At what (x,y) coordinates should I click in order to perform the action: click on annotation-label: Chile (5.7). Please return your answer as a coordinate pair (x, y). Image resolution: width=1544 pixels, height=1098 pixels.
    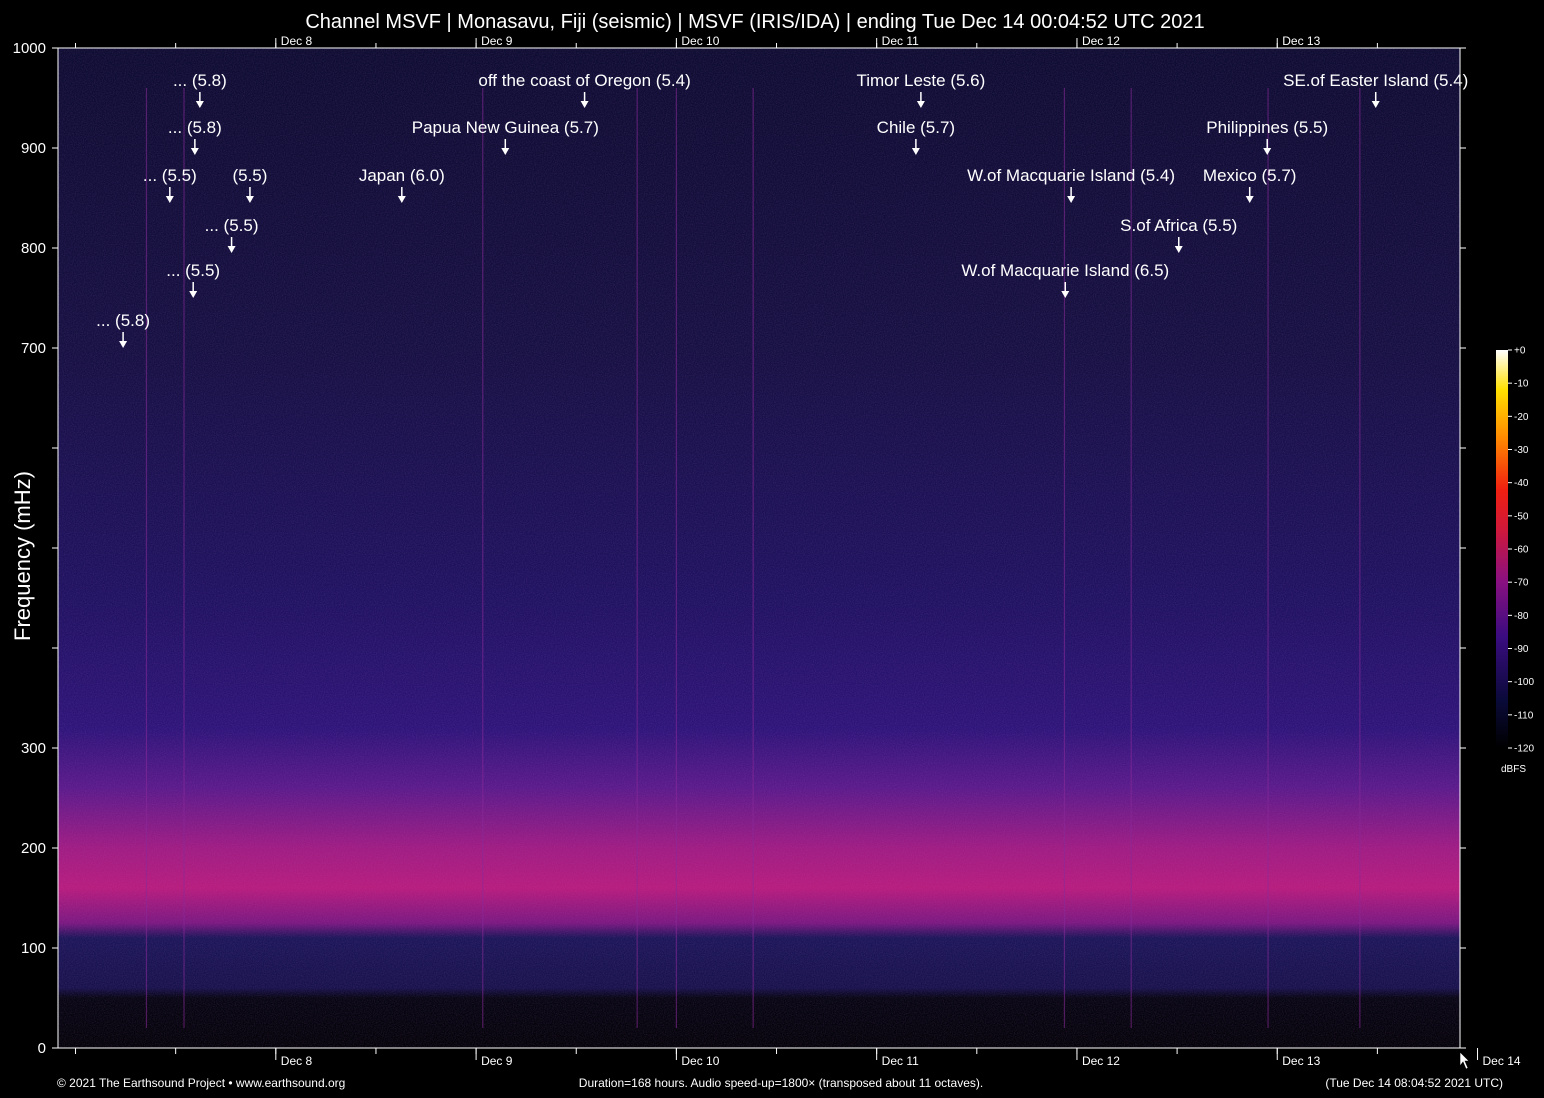
    Looking at the image, I should click on (916, 127).